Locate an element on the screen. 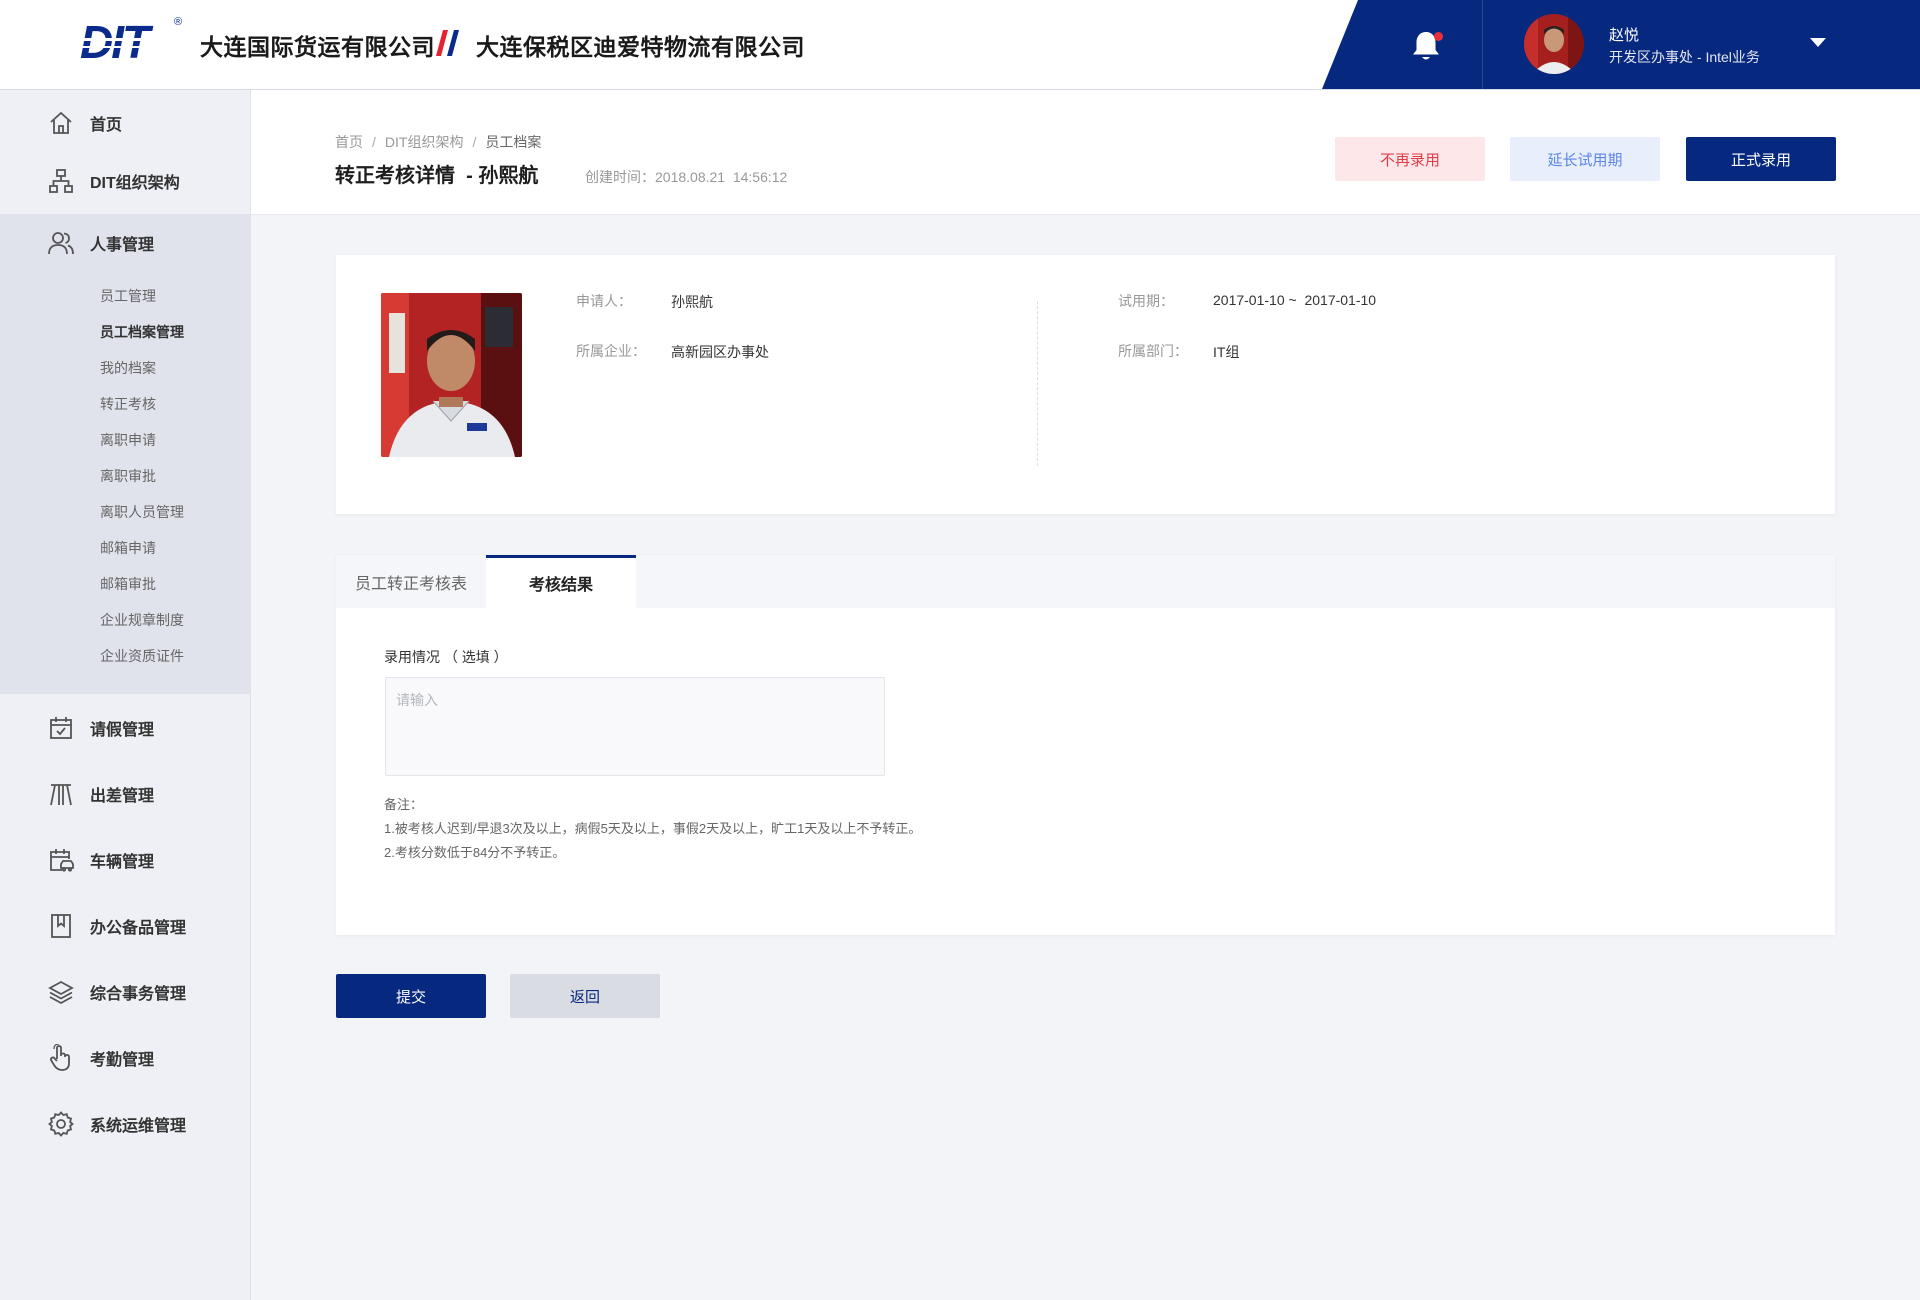  notification-badge is located at coordinates (1438, 36).